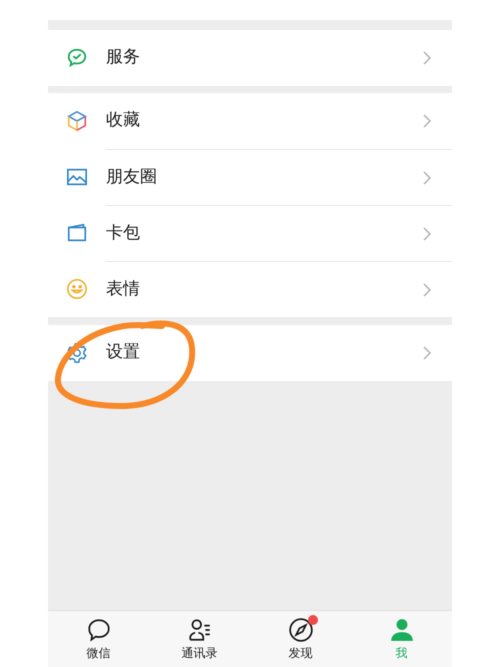 This screenshot has width=500, height=667. Describe the element at coordinates (77, 58) in the screenshot. I see `check-bubble-icon` at that location.